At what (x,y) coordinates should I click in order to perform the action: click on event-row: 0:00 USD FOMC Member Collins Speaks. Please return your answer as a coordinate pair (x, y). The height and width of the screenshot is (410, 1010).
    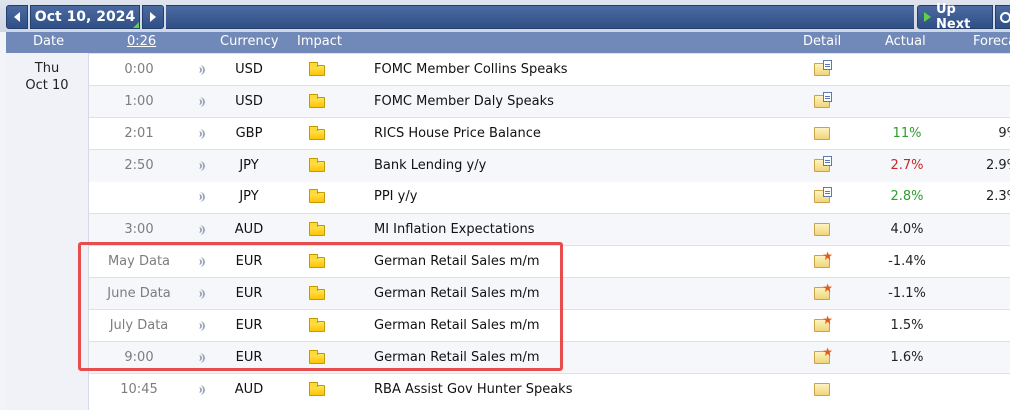
    Looking at the image, I should click on (549, 69).